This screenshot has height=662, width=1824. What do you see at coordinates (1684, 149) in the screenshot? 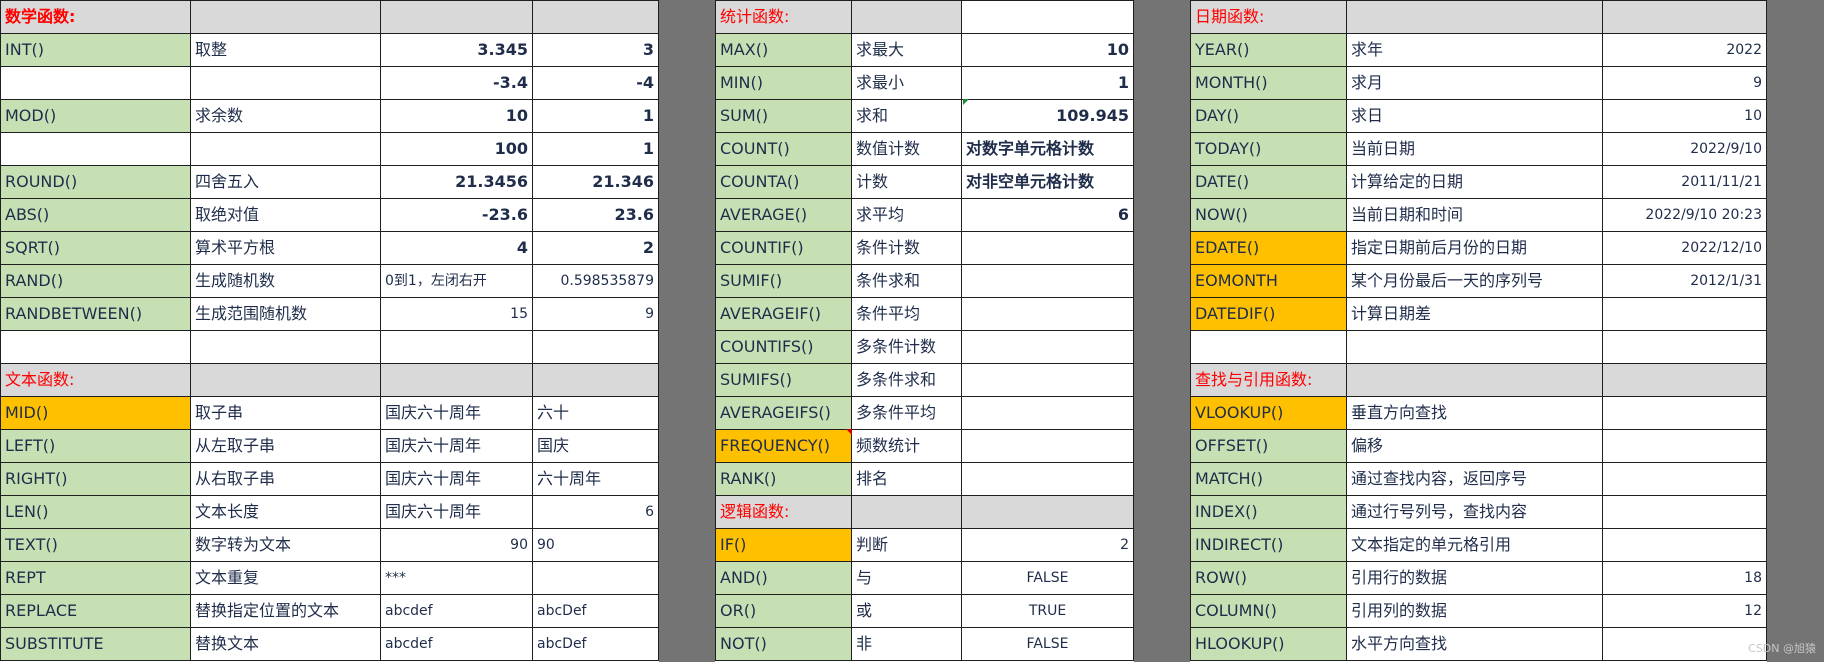
I see `right-cell-r5-c3: 2022/9/10` at bounding box center [1684, 149].